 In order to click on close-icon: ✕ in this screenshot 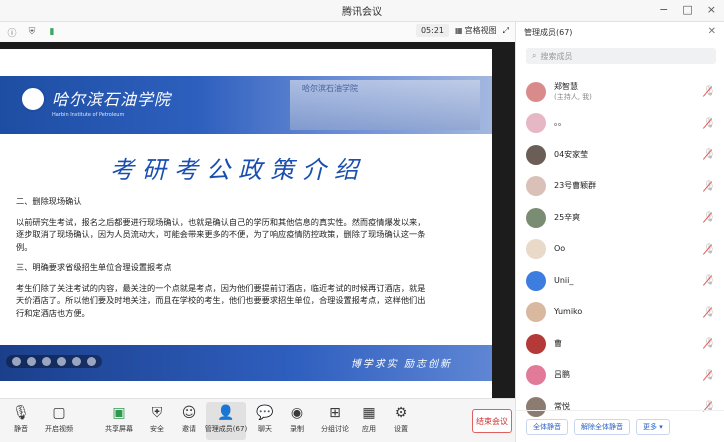, I will do `click(712, 31)`.